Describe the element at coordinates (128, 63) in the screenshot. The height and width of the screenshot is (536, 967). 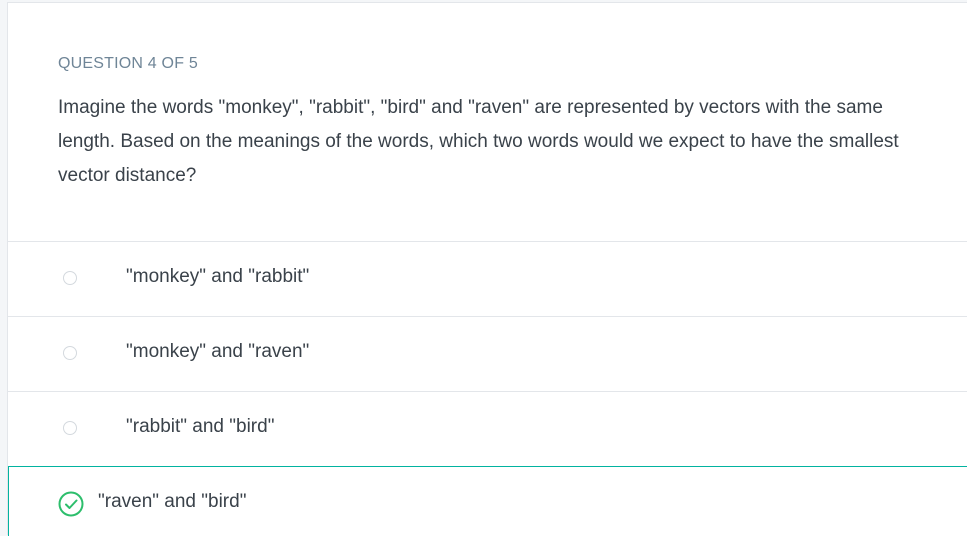
I see `question-counter: QUESTION 4 OF 5` at that location.